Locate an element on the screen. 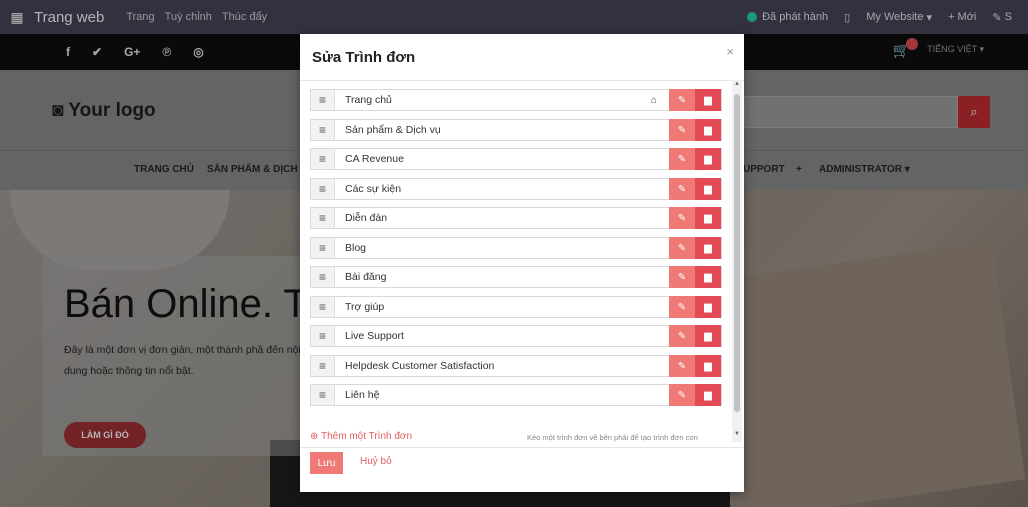 The width and height of the screenshot is (1028, 507). scroll-up-icon: ▲ is located at coordinates (737, 84).